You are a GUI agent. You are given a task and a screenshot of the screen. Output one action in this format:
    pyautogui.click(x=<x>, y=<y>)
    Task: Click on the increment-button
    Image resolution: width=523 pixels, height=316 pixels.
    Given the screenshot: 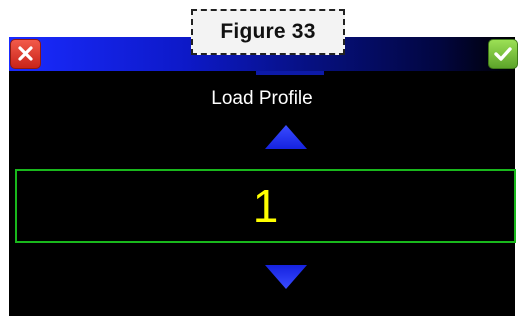 What is the action you would take?
    pyautogui.click(x=286, y=139)
    